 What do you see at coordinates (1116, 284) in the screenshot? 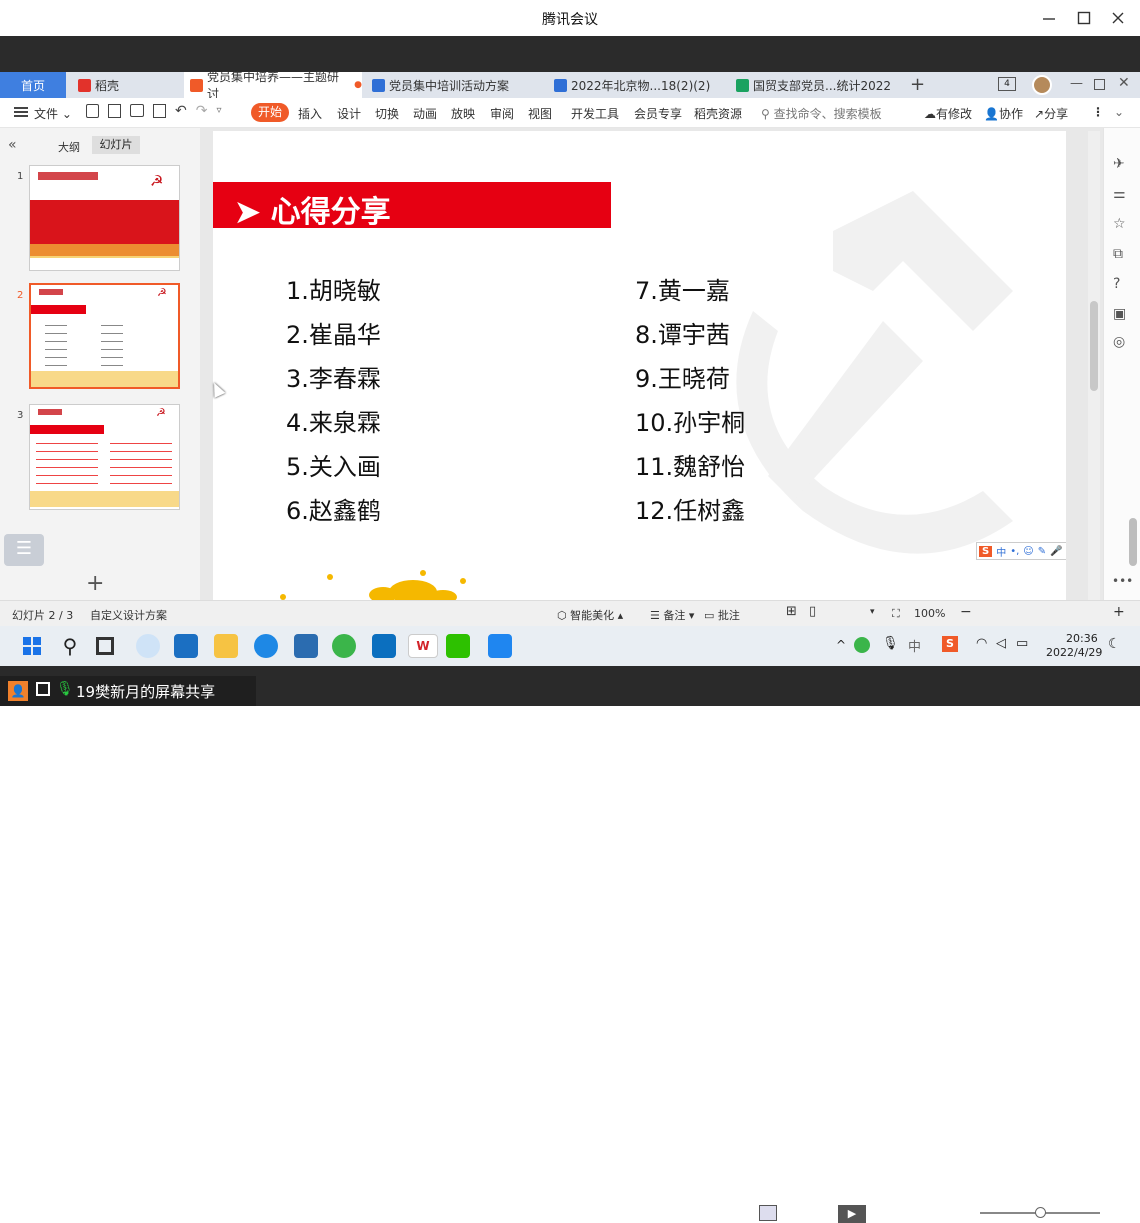
I see `help-icon: ?` at bounding box center [1116, 284].